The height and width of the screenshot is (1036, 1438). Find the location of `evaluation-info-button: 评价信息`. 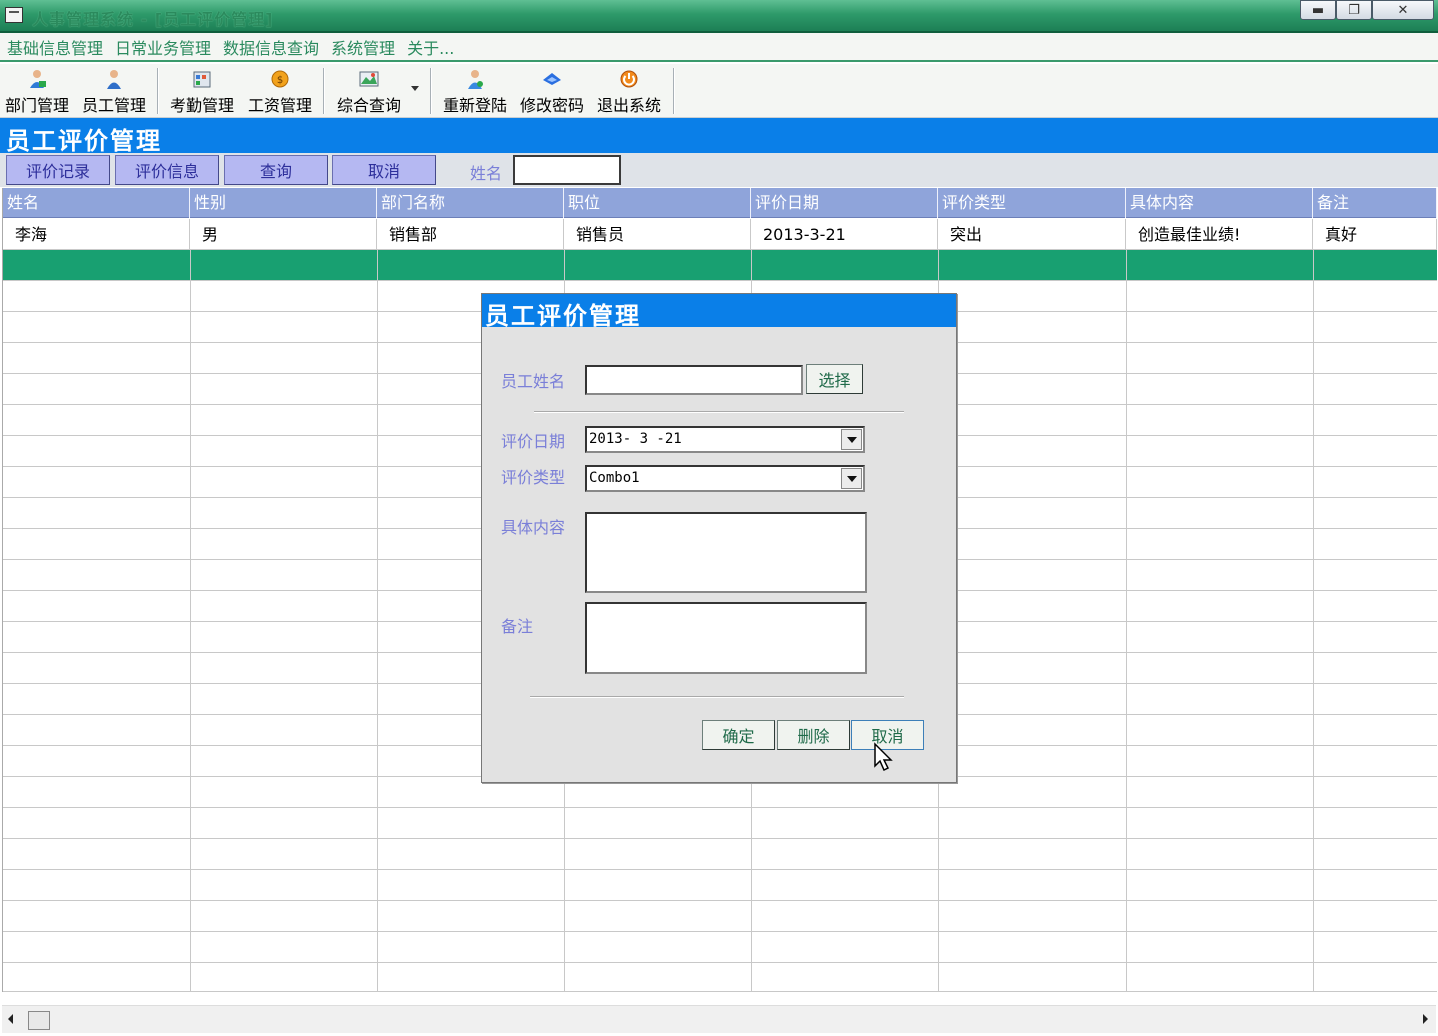

evaluation-info-button: 评价信息 is located at coordinates (167, 170).